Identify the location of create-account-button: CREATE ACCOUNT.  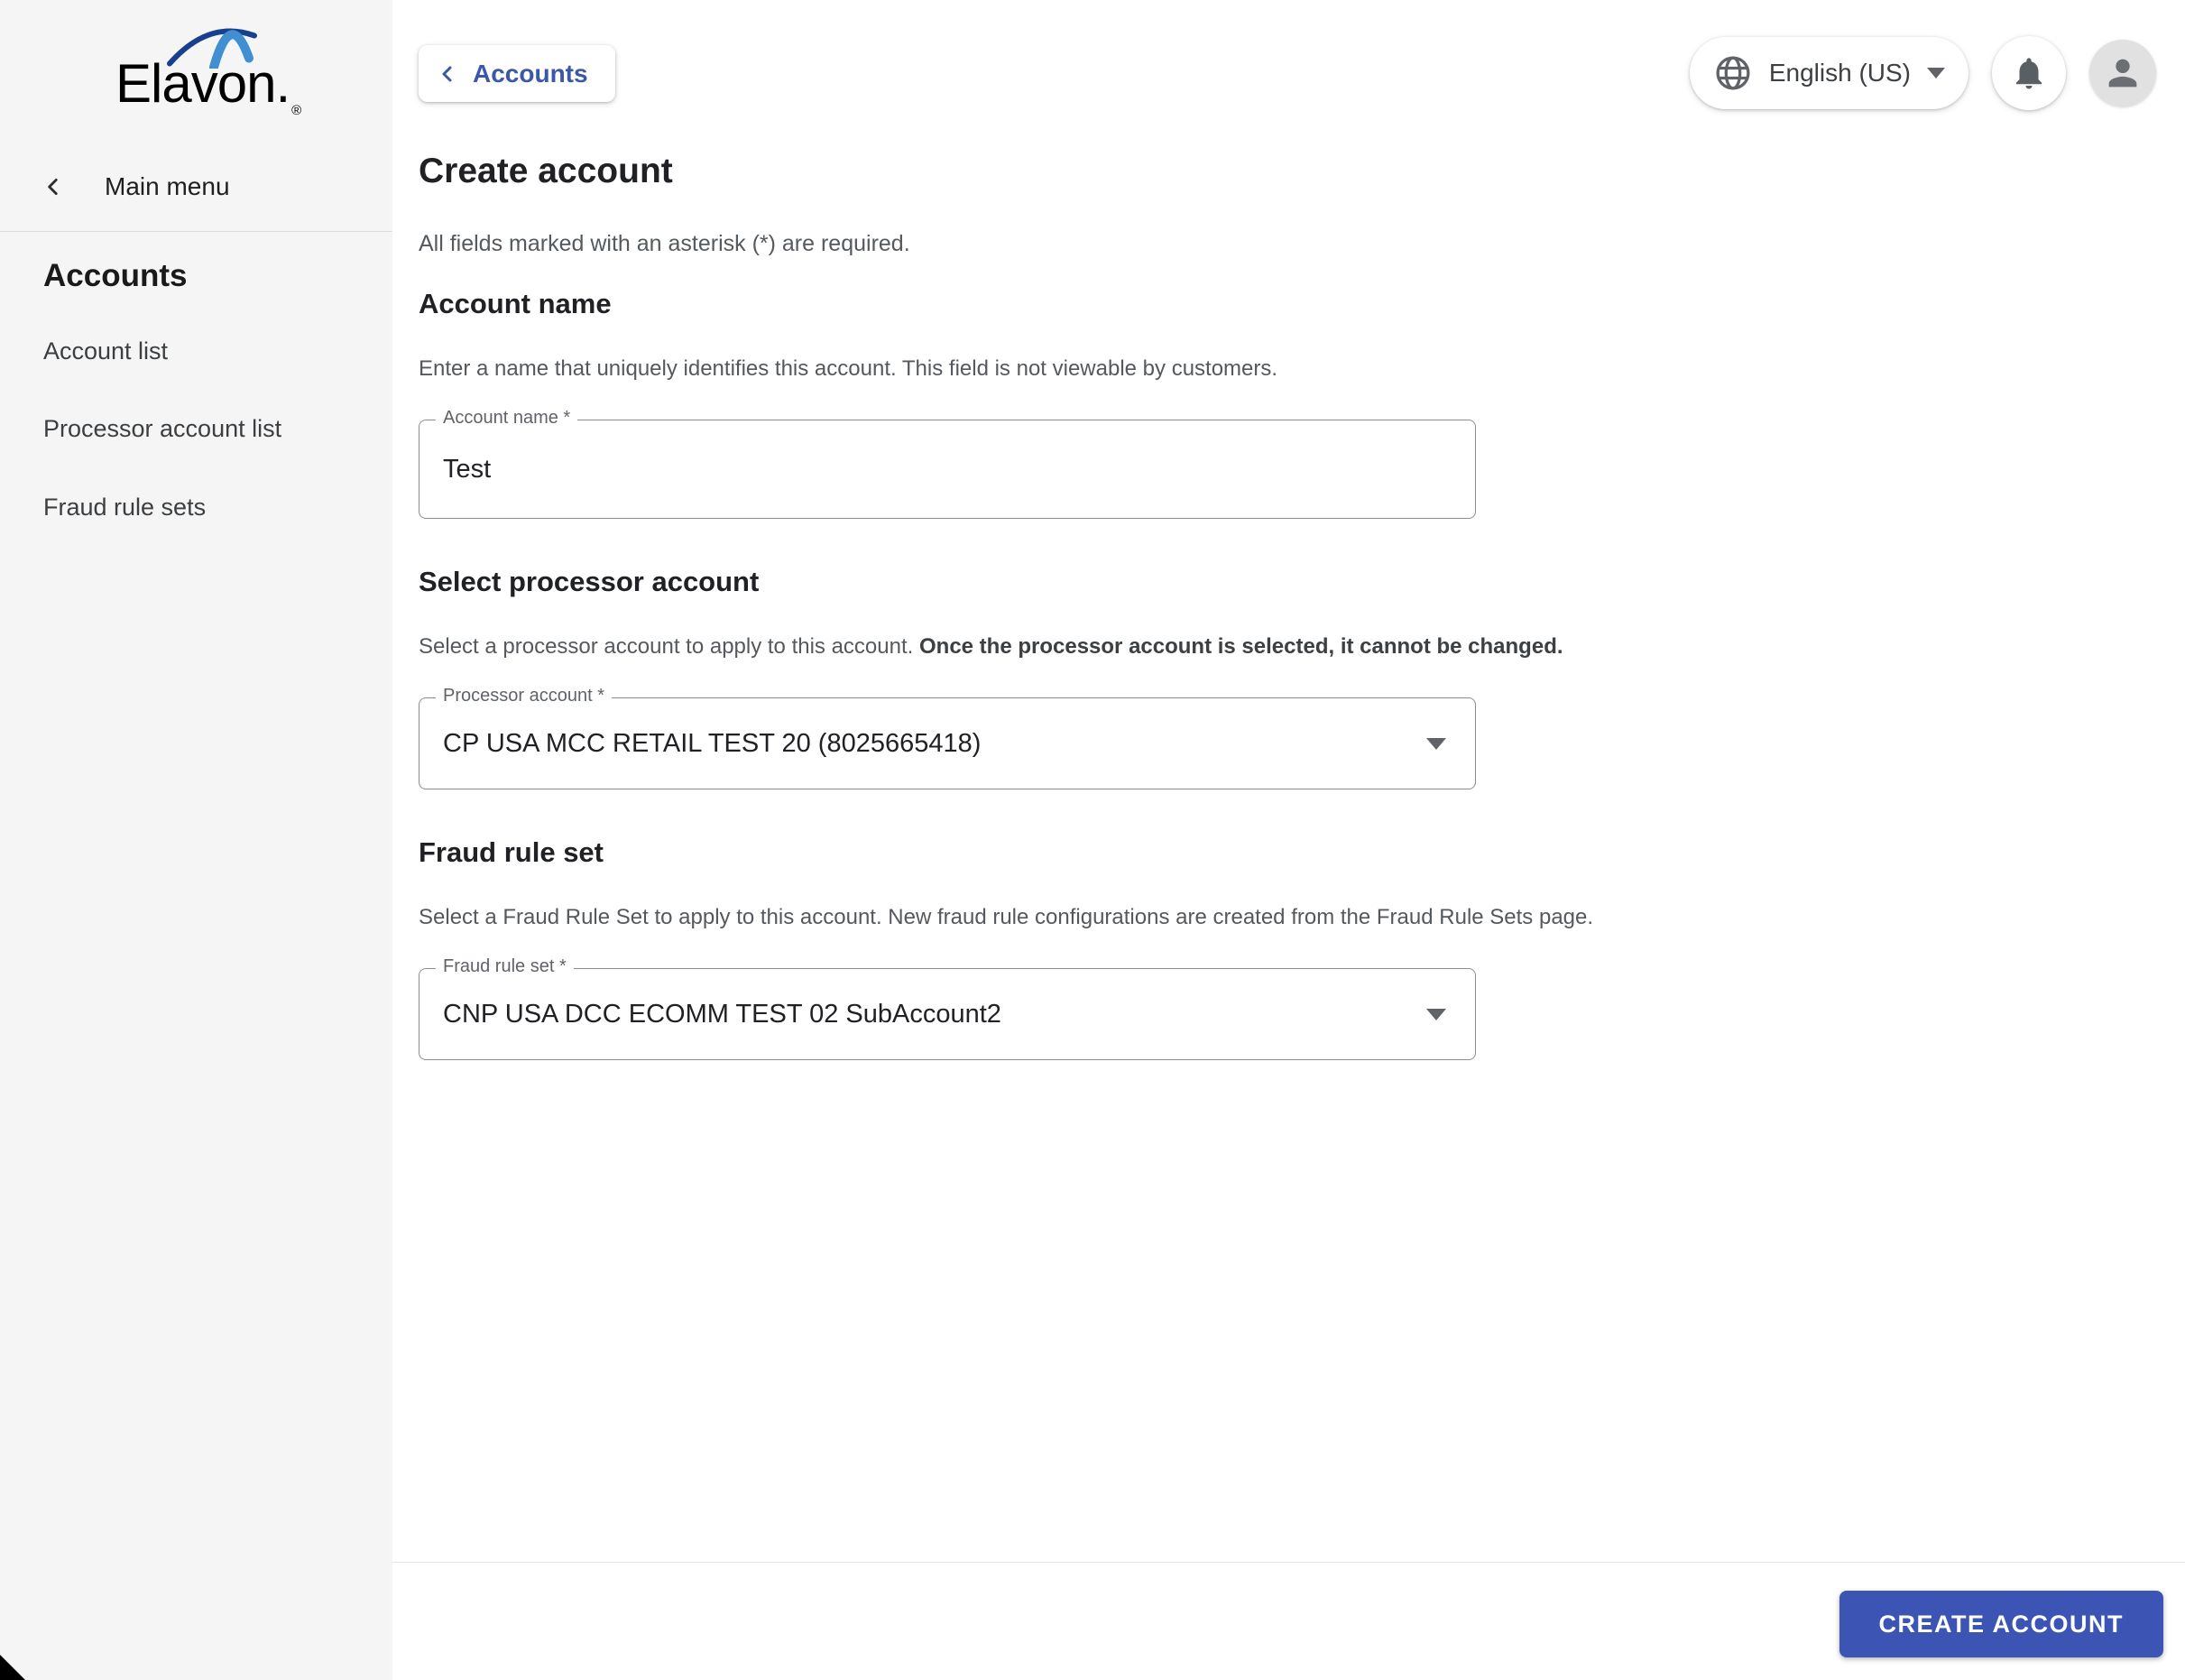
(2001, 1624).